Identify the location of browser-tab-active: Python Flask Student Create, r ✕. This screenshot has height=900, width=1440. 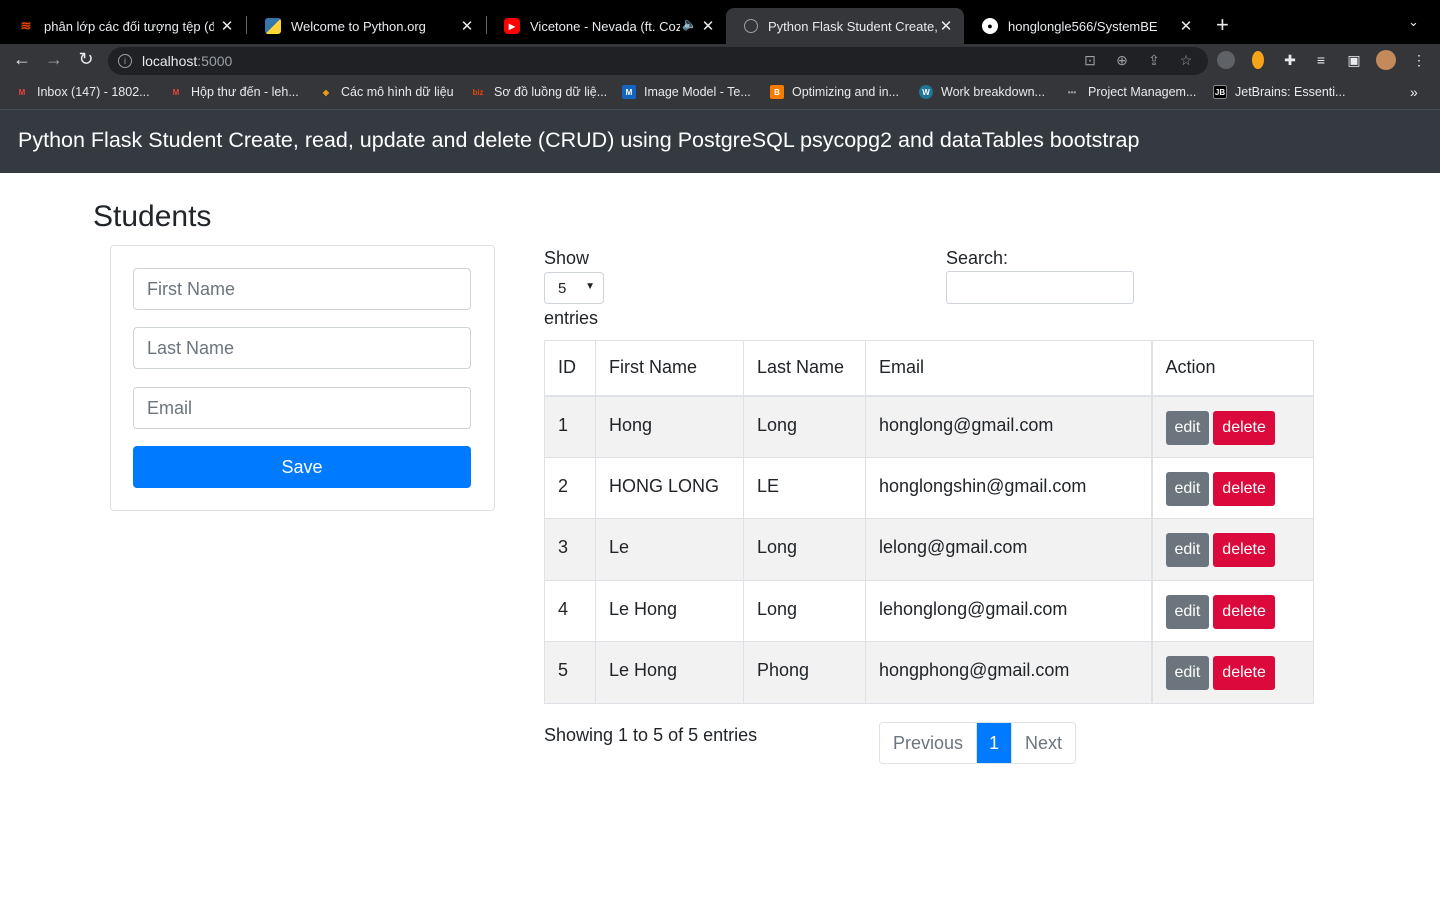
(845, 26).